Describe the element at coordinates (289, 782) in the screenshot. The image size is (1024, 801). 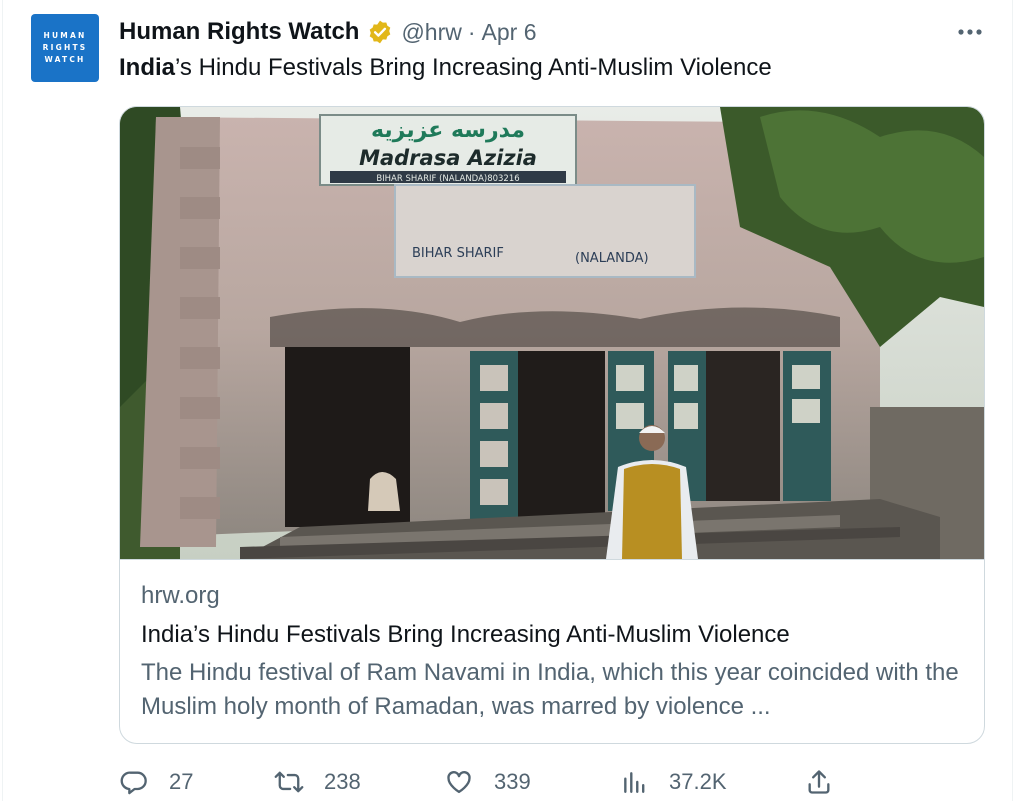
I see `retweet-icon` at that location.